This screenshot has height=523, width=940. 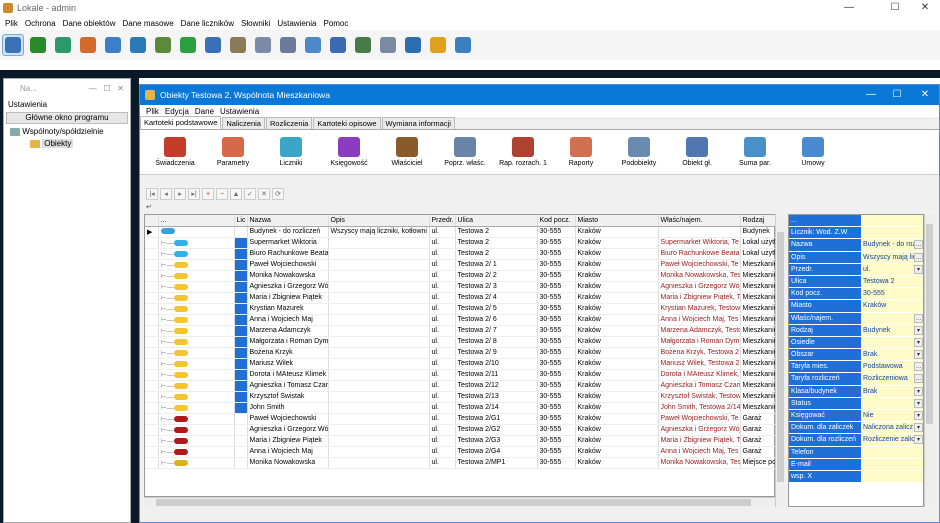 What do you see at coordinates (895, 8) in the screenshot?
I see `maximize-button: ☐` at bounding box center [895, 8].